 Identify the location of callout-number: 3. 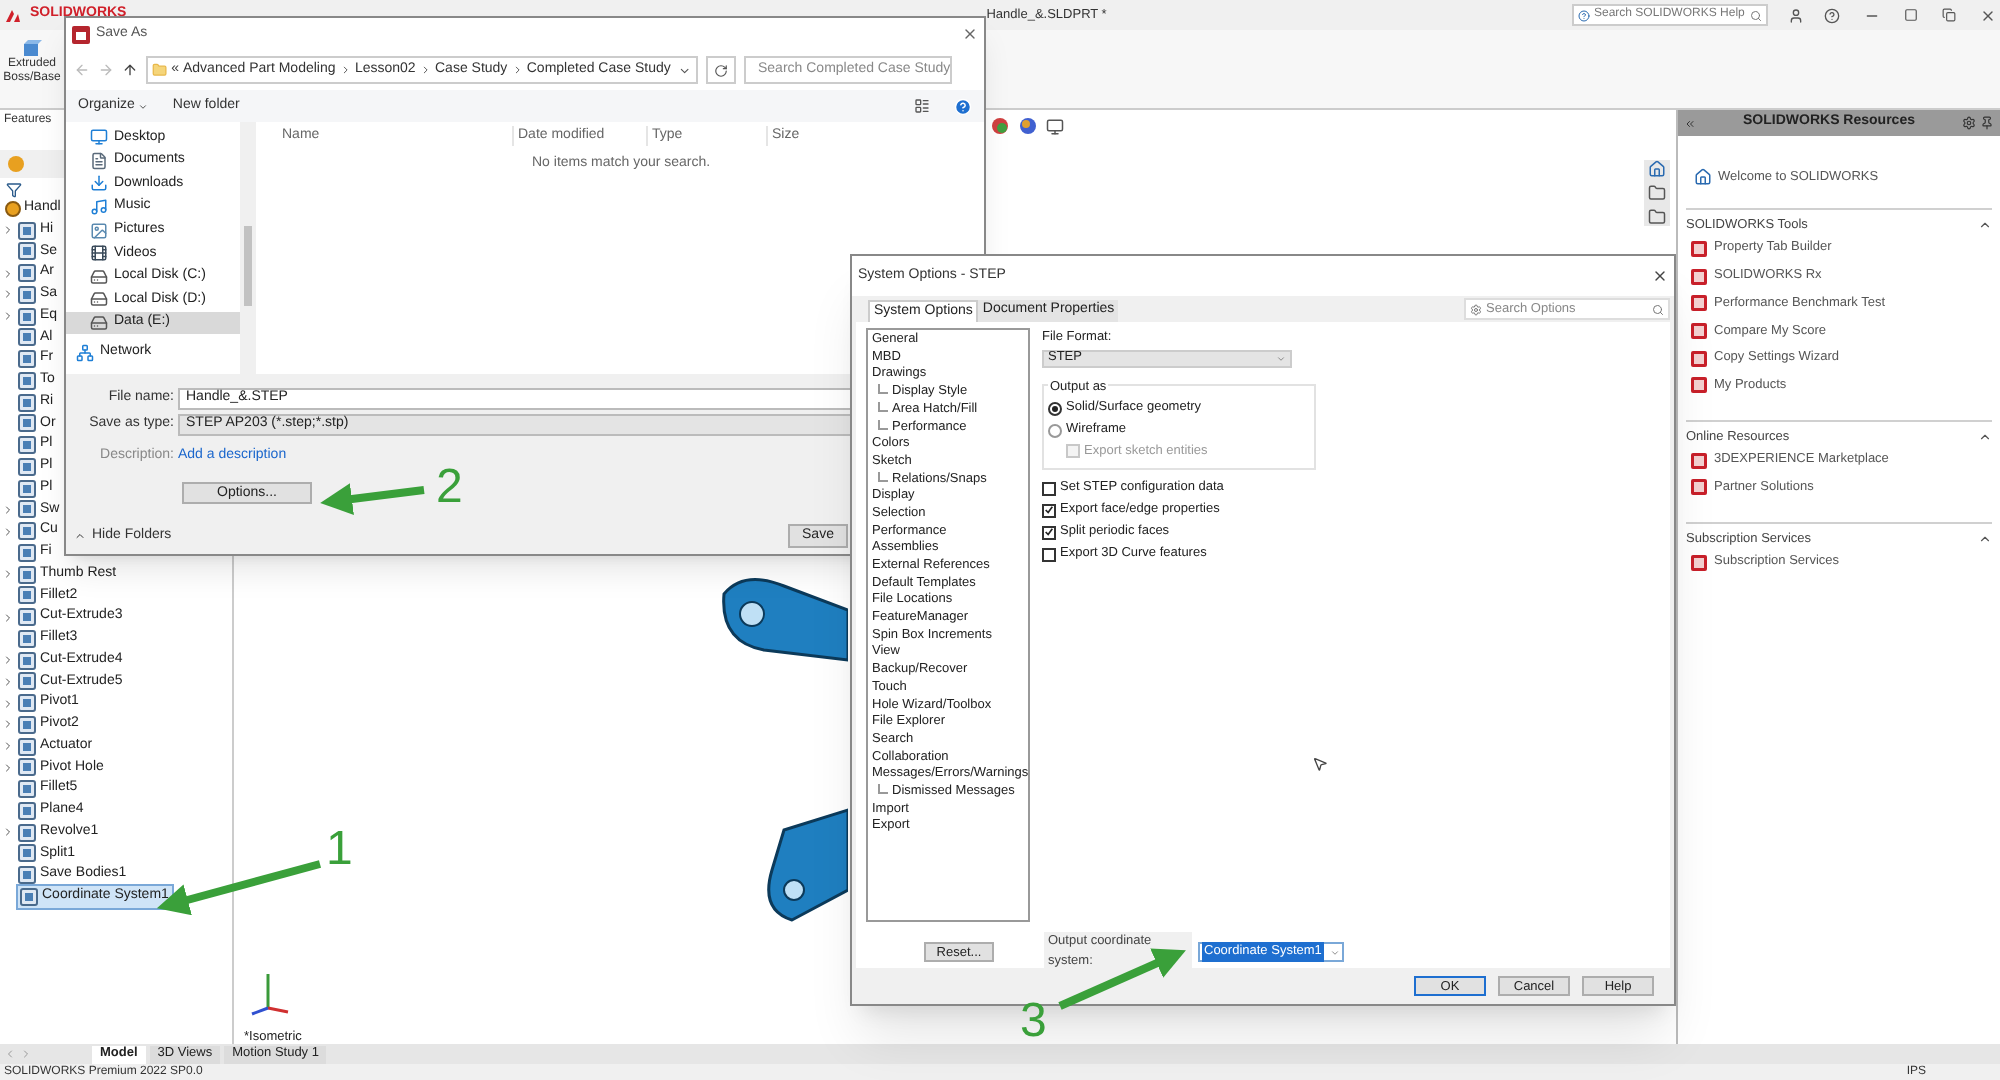
(1033, 1022).